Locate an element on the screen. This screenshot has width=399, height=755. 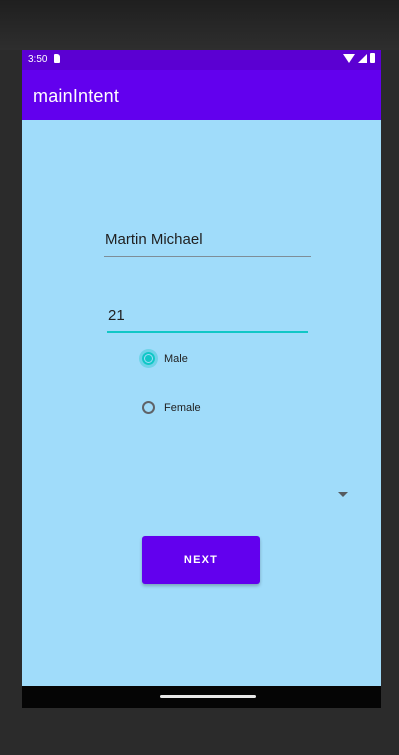
signal-icon is located at coordinates (362, 58).